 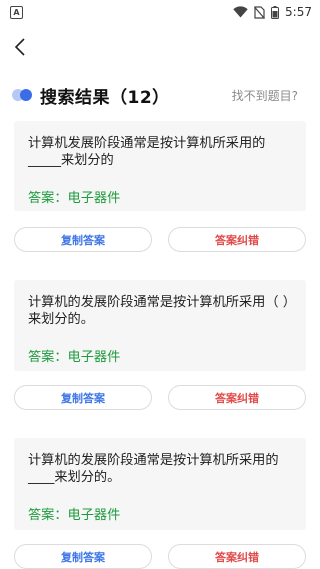 I want to click on results-header: 搜索结果（12） 找不到题目?, so click(x=155, y=95).